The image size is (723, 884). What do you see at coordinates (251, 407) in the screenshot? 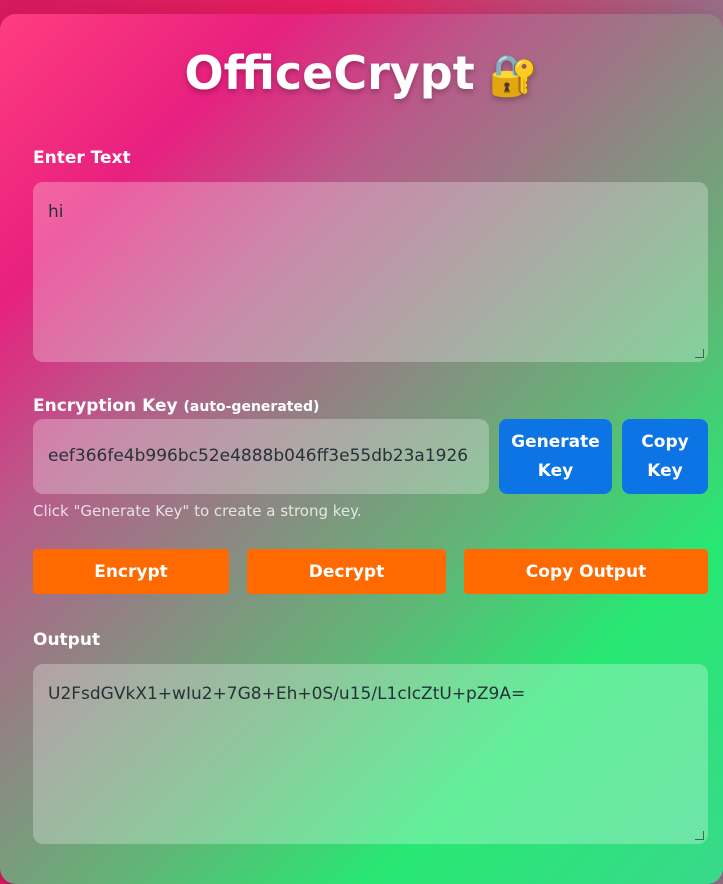
I see `key-label-suffix: (auto-generated)` at bounding box center [251, 407].